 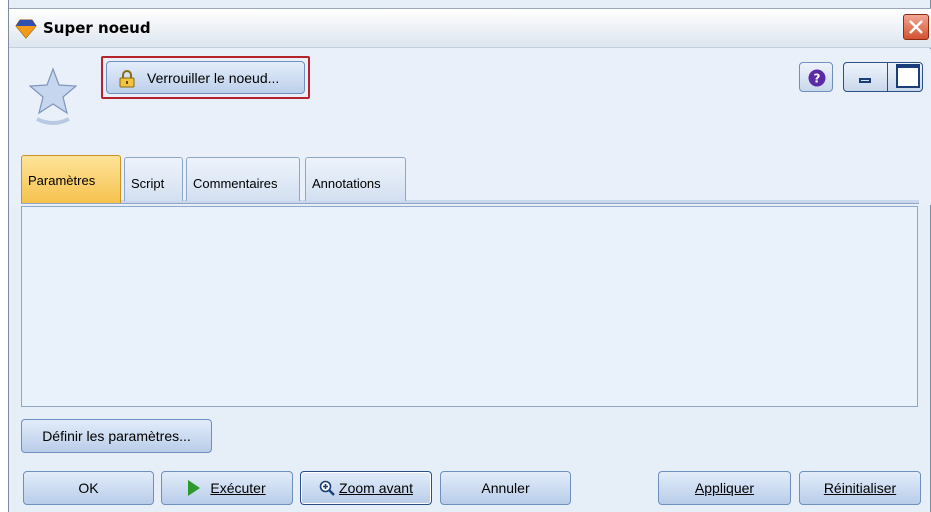 I want to click on title-bar: Super noeud, so click(x=470, y=28).